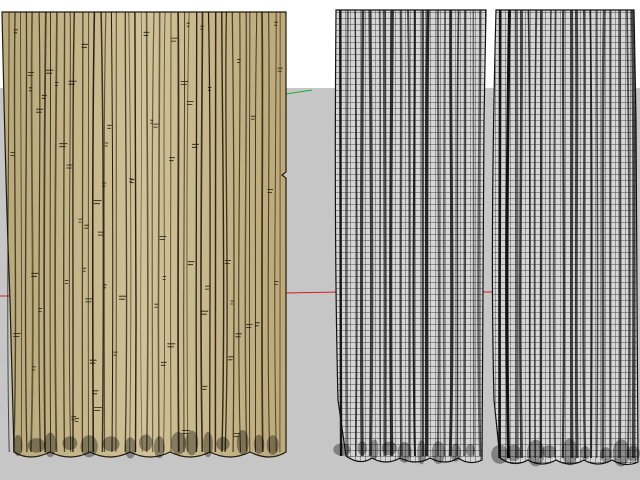 This screenshot has width=640, height=480. I want to click on green-axis, so click(299, 92).